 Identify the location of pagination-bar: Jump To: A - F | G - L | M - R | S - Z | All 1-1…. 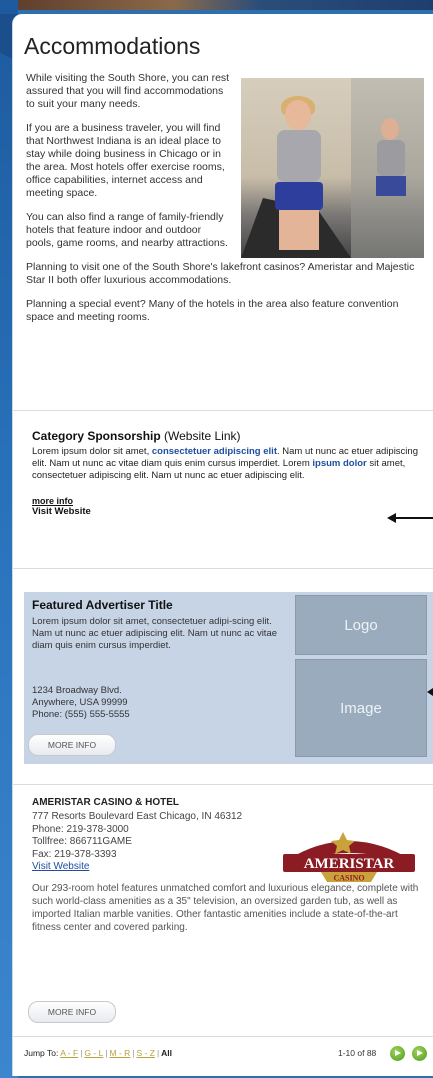
(226, 1054).